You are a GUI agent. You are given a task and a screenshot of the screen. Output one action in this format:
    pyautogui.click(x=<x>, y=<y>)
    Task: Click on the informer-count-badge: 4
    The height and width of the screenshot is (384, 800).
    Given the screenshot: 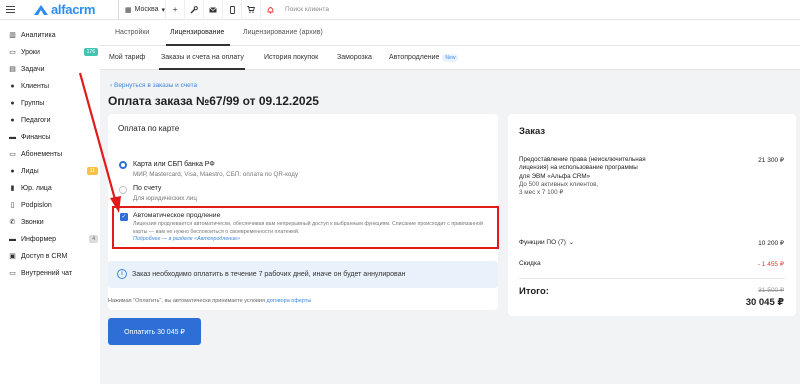 What is the action you would take?
    pyautogui.click(x=93, y=239)
    